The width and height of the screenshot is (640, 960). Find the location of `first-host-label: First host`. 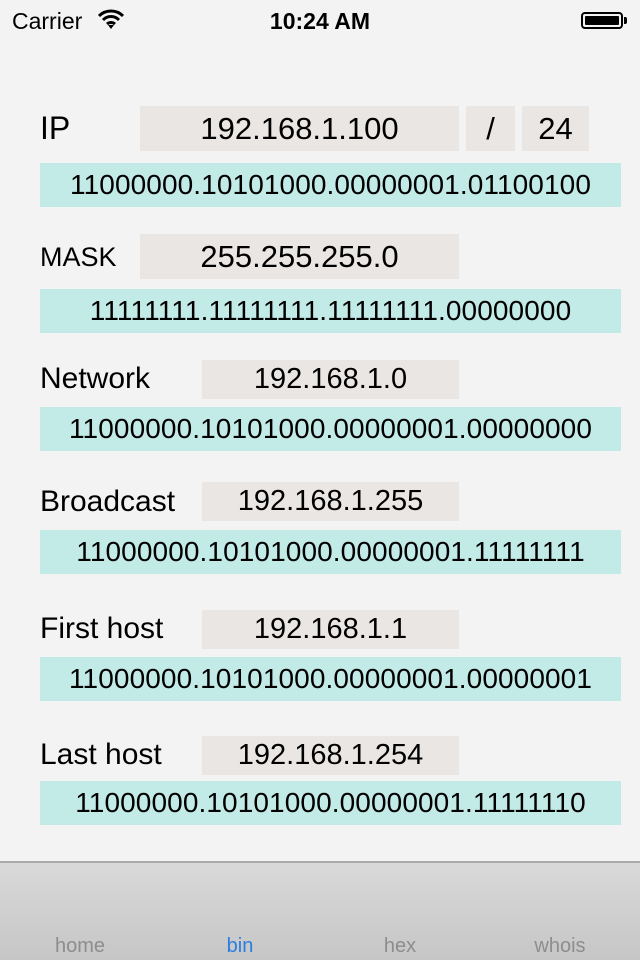

first-host-label: First host is located at coordinates (102, 628).